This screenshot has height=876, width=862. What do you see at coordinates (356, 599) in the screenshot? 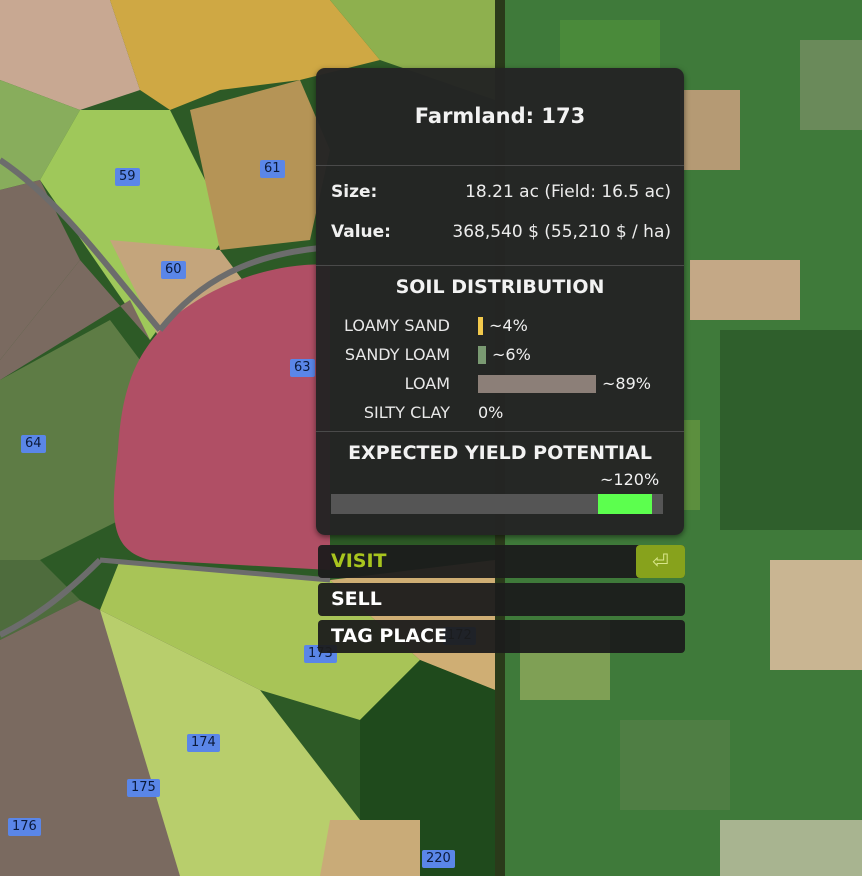
I see `menu-item-label: SELL` at bounding box center [356, 599].